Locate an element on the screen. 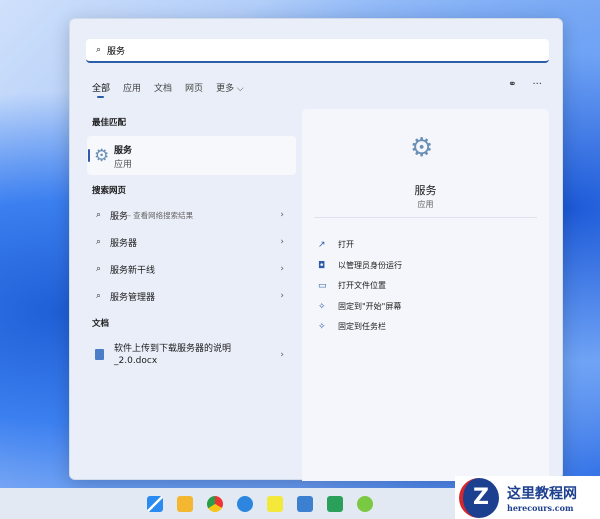 The height and width of the screenshot is (519, 600). tab-more: 更多 ⌵ is located at coordinates (230, 87).